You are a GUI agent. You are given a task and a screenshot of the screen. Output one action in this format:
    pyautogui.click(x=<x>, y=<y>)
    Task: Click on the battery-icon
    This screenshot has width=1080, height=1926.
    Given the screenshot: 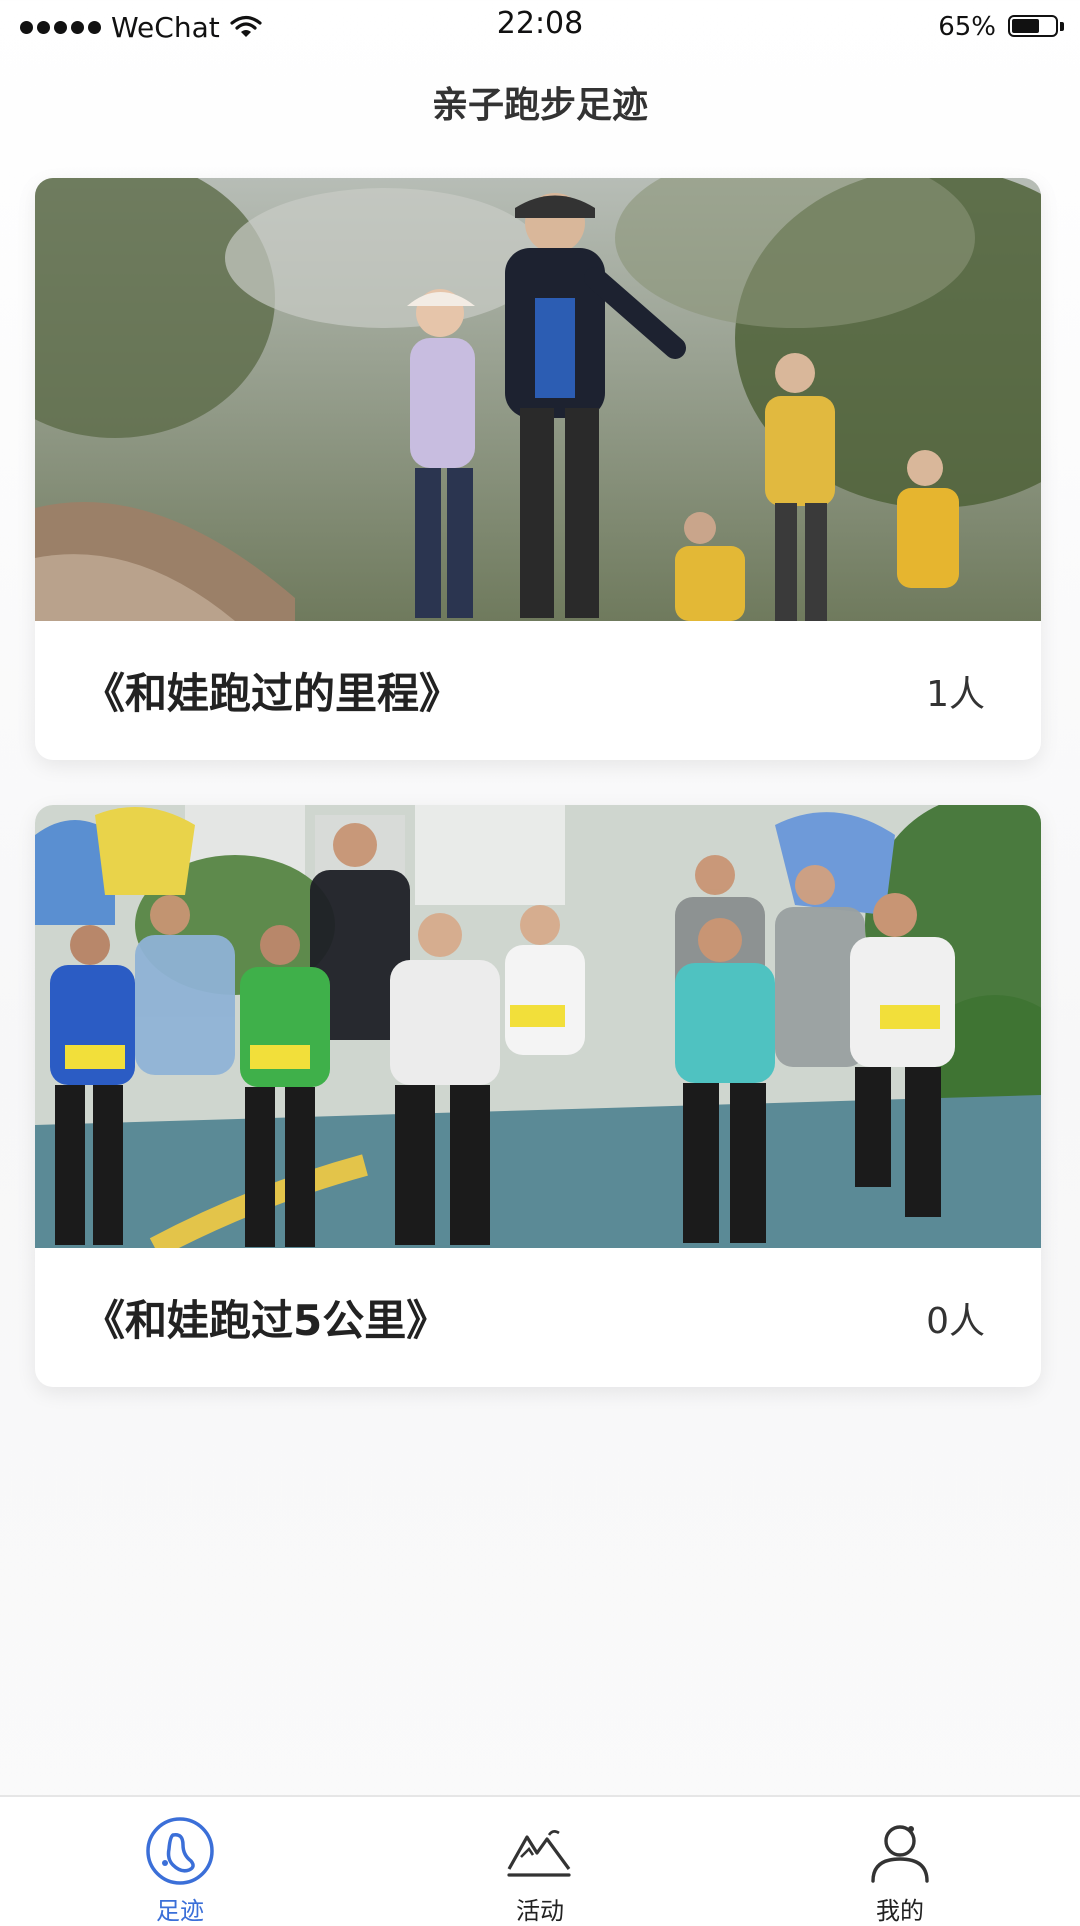 What is the action you would take?
    pyautogui.click(x=1036, y=27)
    